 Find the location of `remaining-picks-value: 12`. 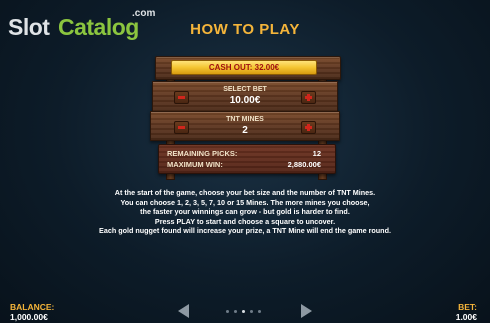

remaining-picks-value: 12 is located at coordinates (316, 153).